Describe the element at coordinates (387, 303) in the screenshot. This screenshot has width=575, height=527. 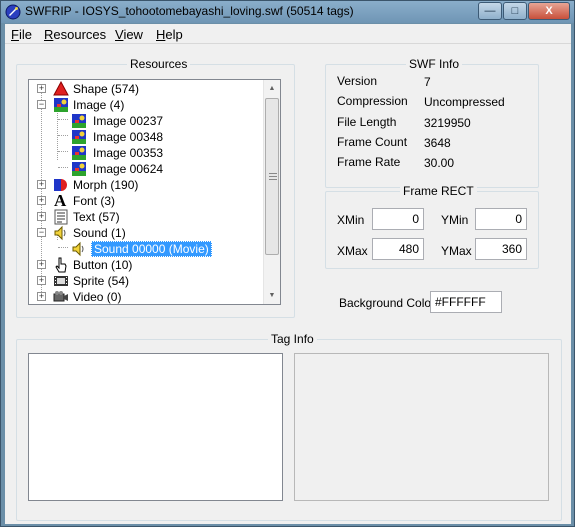
I see `background-color-label: Background Color` at that location.